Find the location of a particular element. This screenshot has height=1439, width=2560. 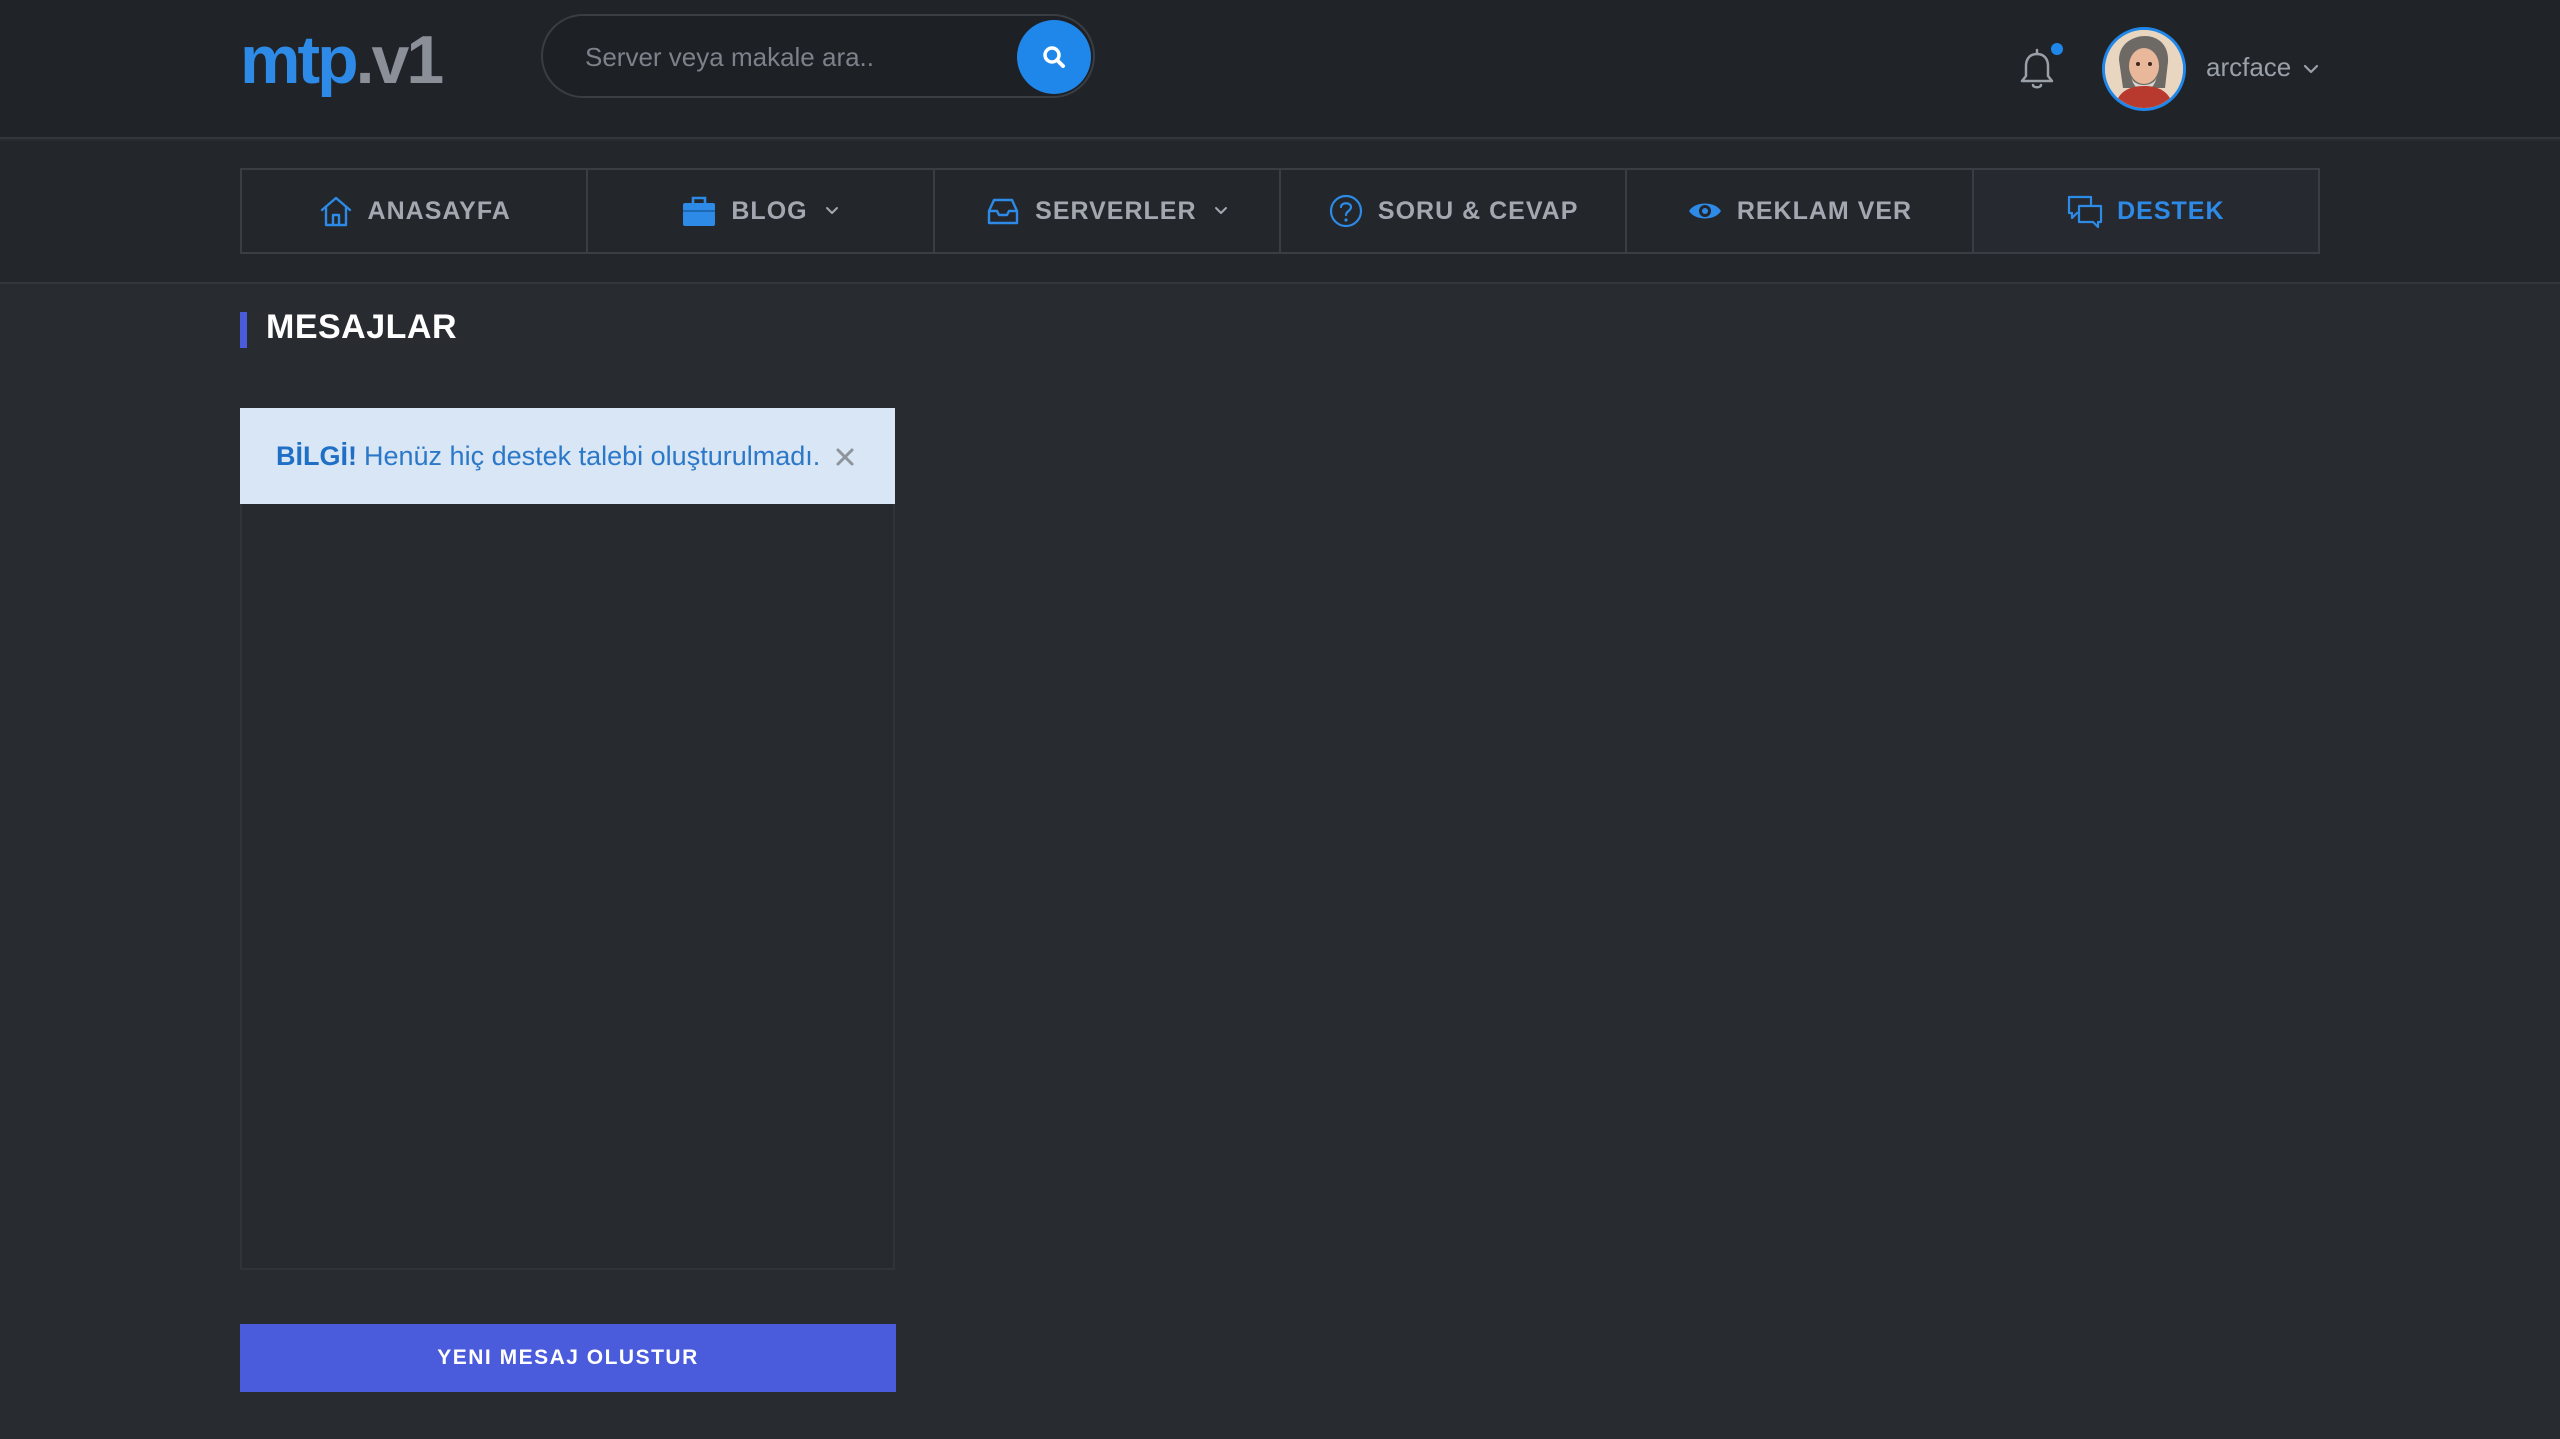

search-input is located at coordinates (803, 57).